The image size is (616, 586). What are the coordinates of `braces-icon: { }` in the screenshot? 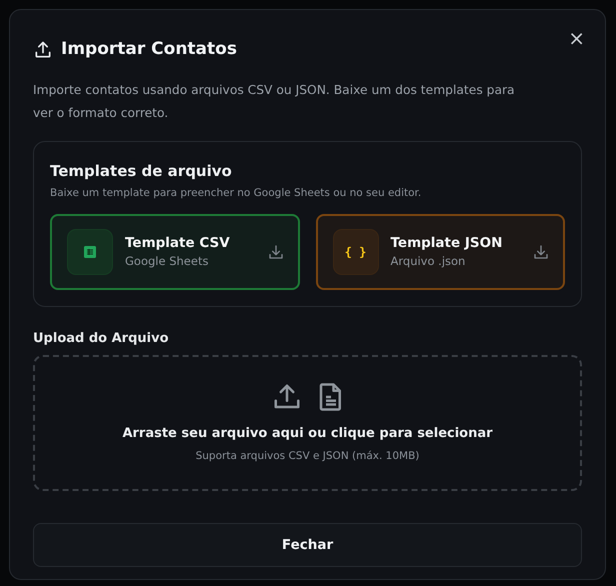 It's located at (355, 251).